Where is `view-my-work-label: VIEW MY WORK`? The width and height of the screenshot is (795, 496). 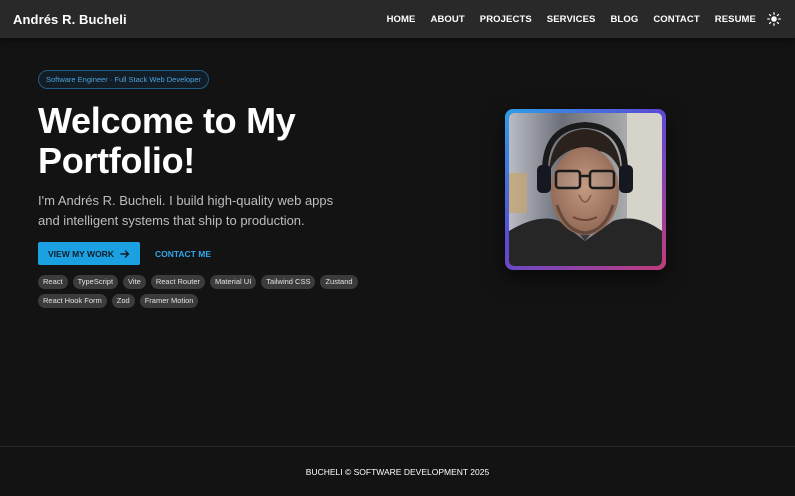
view-my-work-label: VIEW MY WORK is located at coordinates (81, 253).